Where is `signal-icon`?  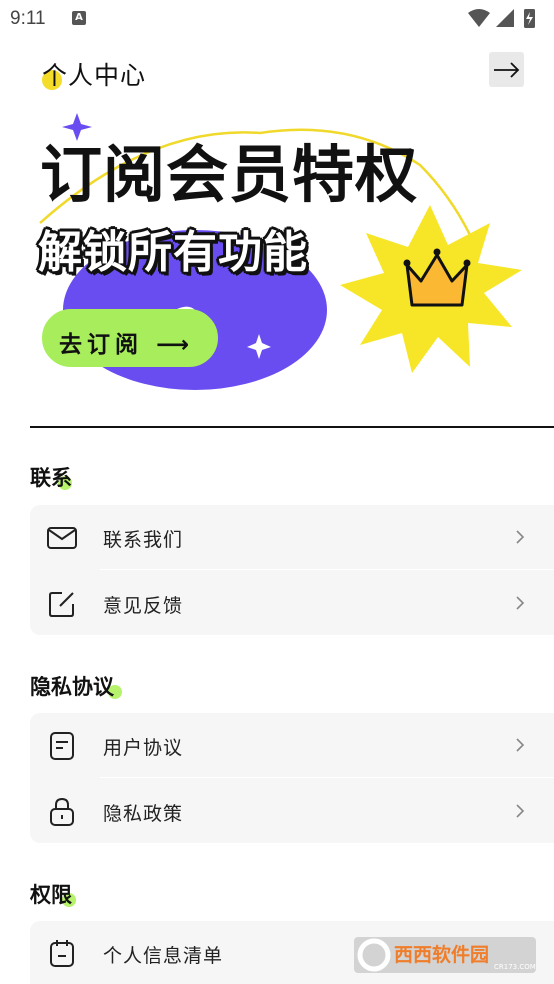
signal-icon is located at coordinates (505, 18).